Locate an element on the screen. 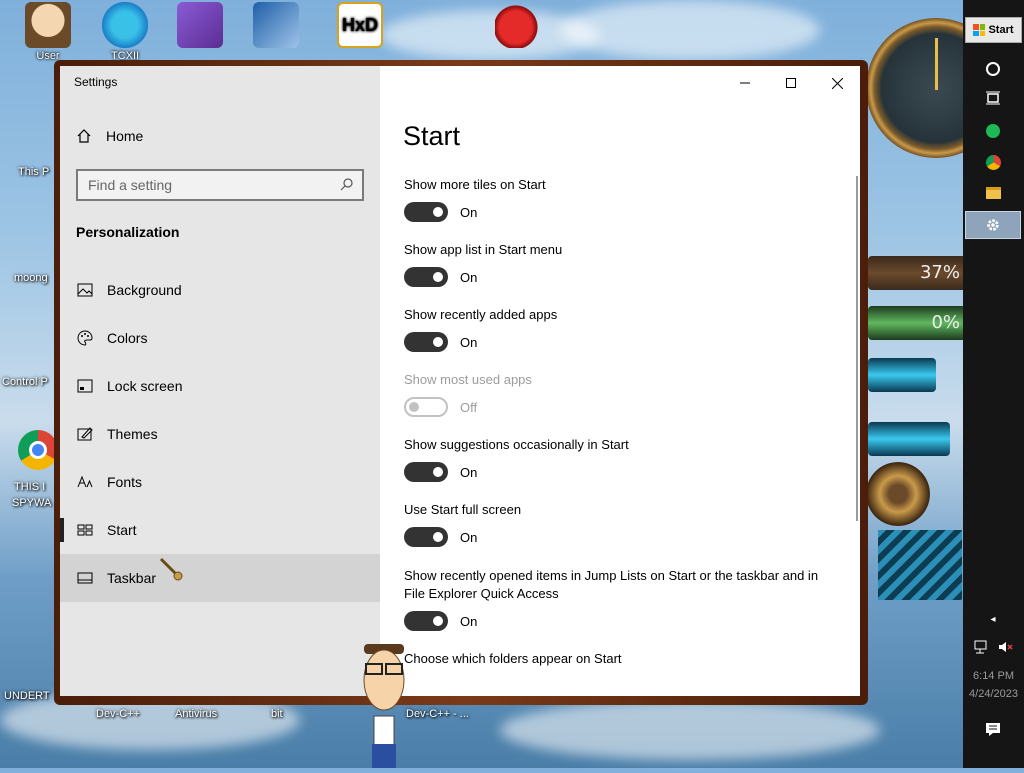 Image resolution: width=1024 pixels, height=773 pixels. desktop-icon-vs is located at coordinates (200, 26).